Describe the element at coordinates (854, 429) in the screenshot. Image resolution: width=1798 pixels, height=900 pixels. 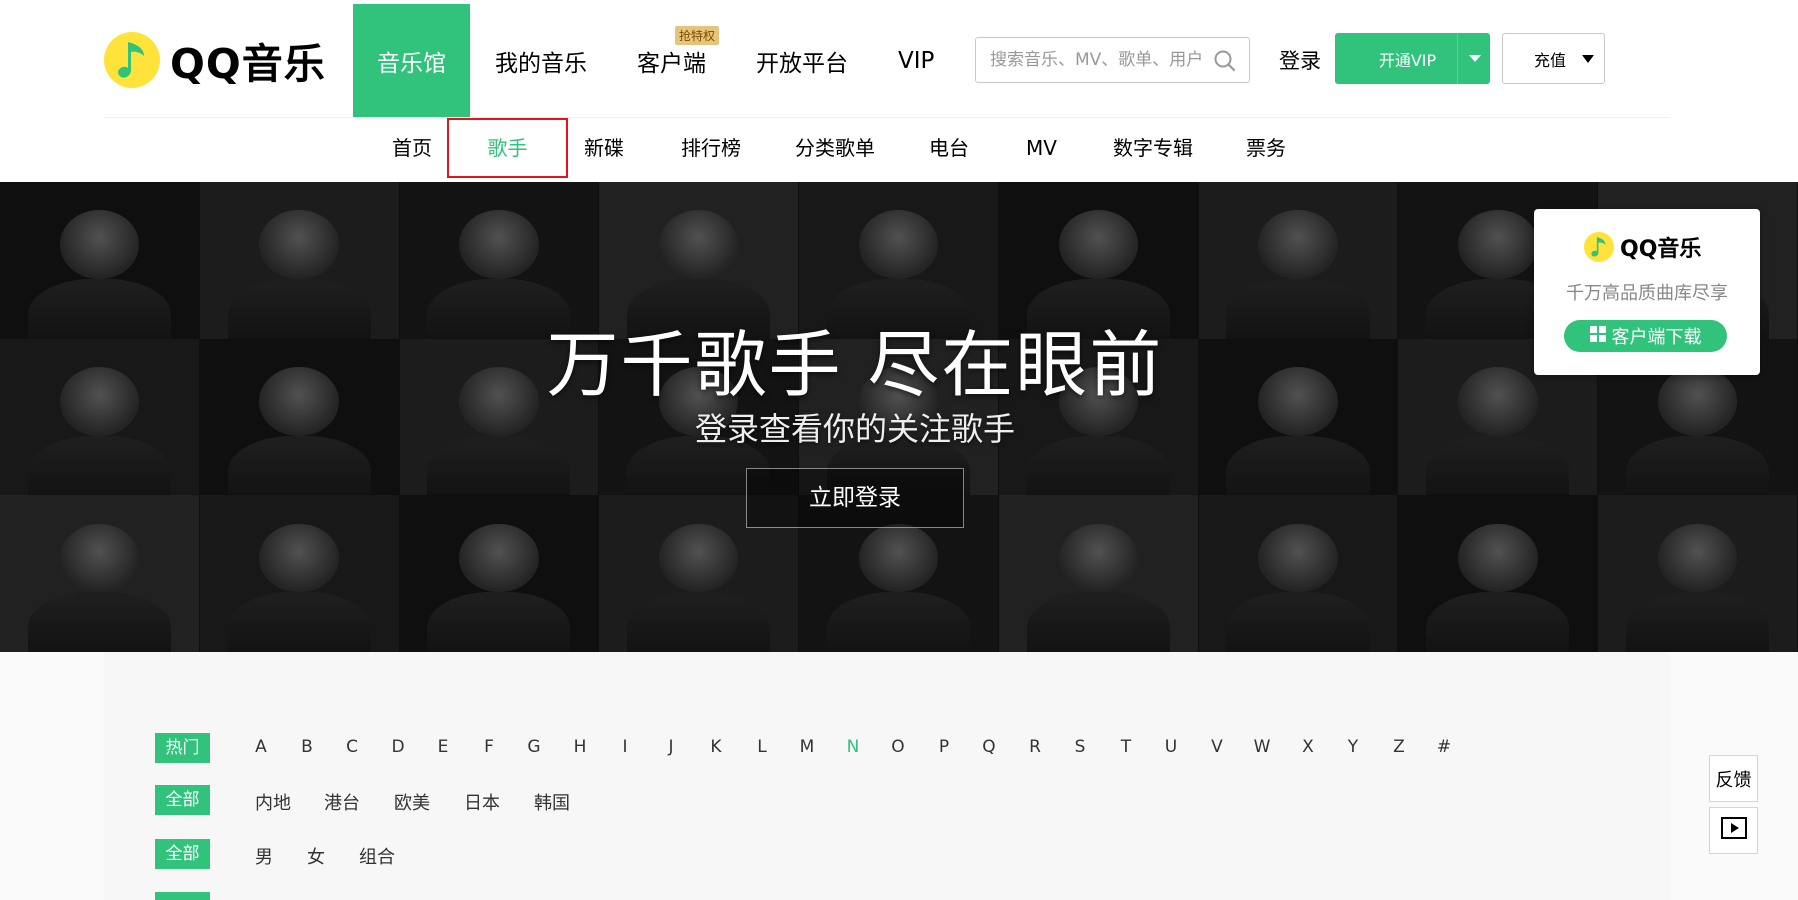
I see `banner-subtitle: 登录查看你的关注歌手` at that location.